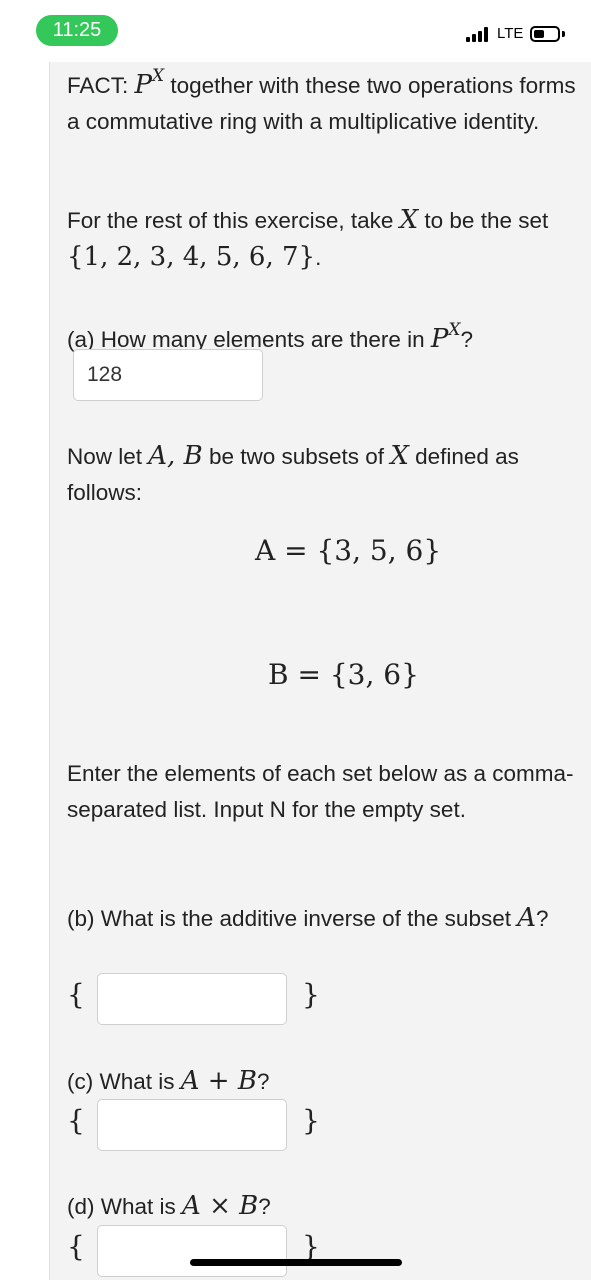  Describe the element at coordinates (348, 550) in the screenshot. I see `set-a-definition: A = {3, 5, 6}` at that location.